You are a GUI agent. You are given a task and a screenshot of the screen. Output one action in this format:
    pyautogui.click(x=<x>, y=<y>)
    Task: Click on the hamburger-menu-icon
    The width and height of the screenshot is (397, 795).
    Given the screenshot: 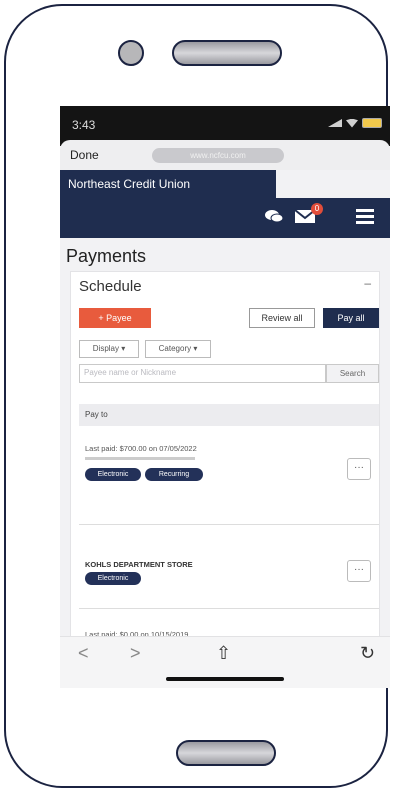 What is the action you would take?
    pyautogui.click(x=365, y=218)
    